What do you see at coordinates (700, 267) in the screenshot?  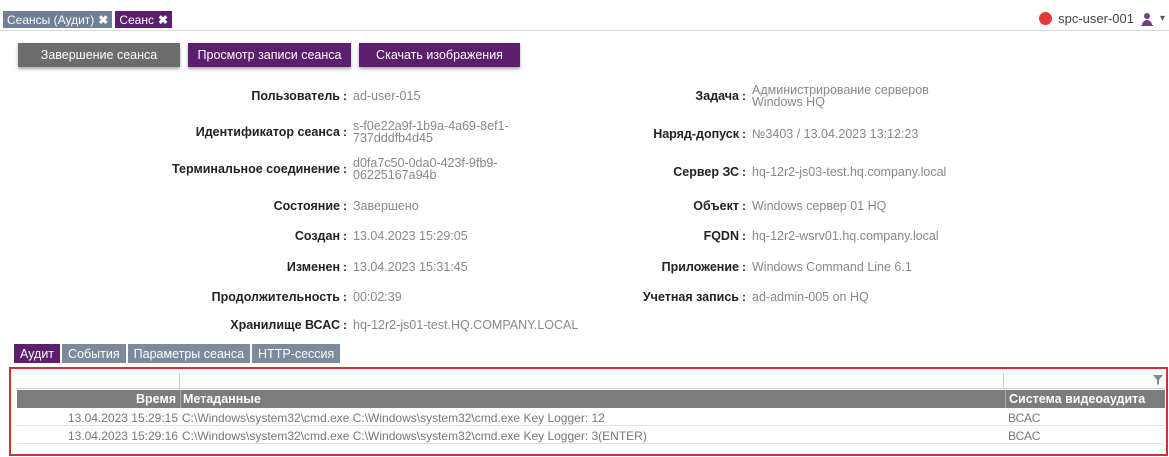 I see `field-label: Приложение` at bounding box center [700, 267].